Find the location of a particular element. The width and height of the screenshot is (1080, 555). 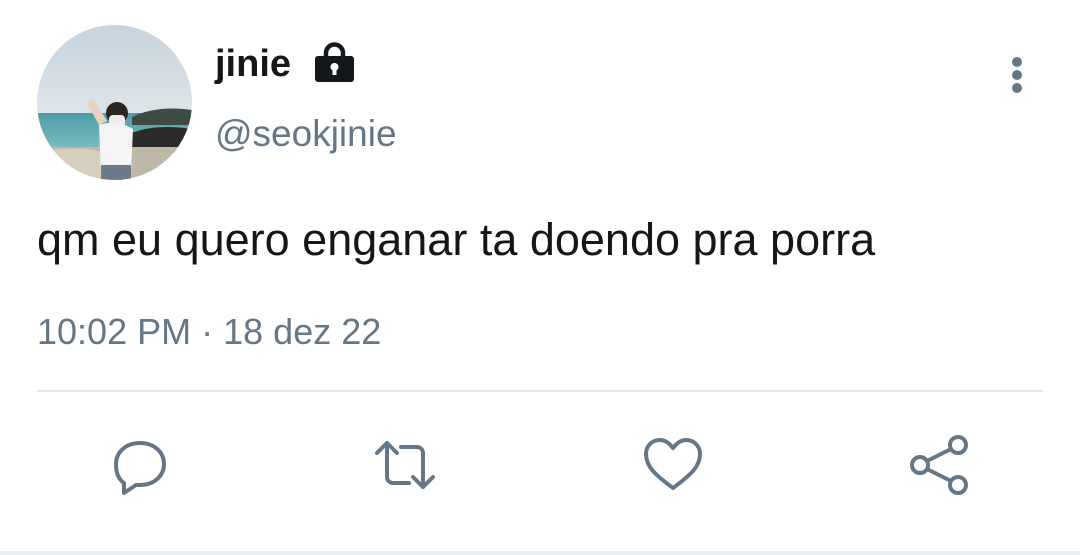

handle: @seokjinie is located at coordinates (306, 134).